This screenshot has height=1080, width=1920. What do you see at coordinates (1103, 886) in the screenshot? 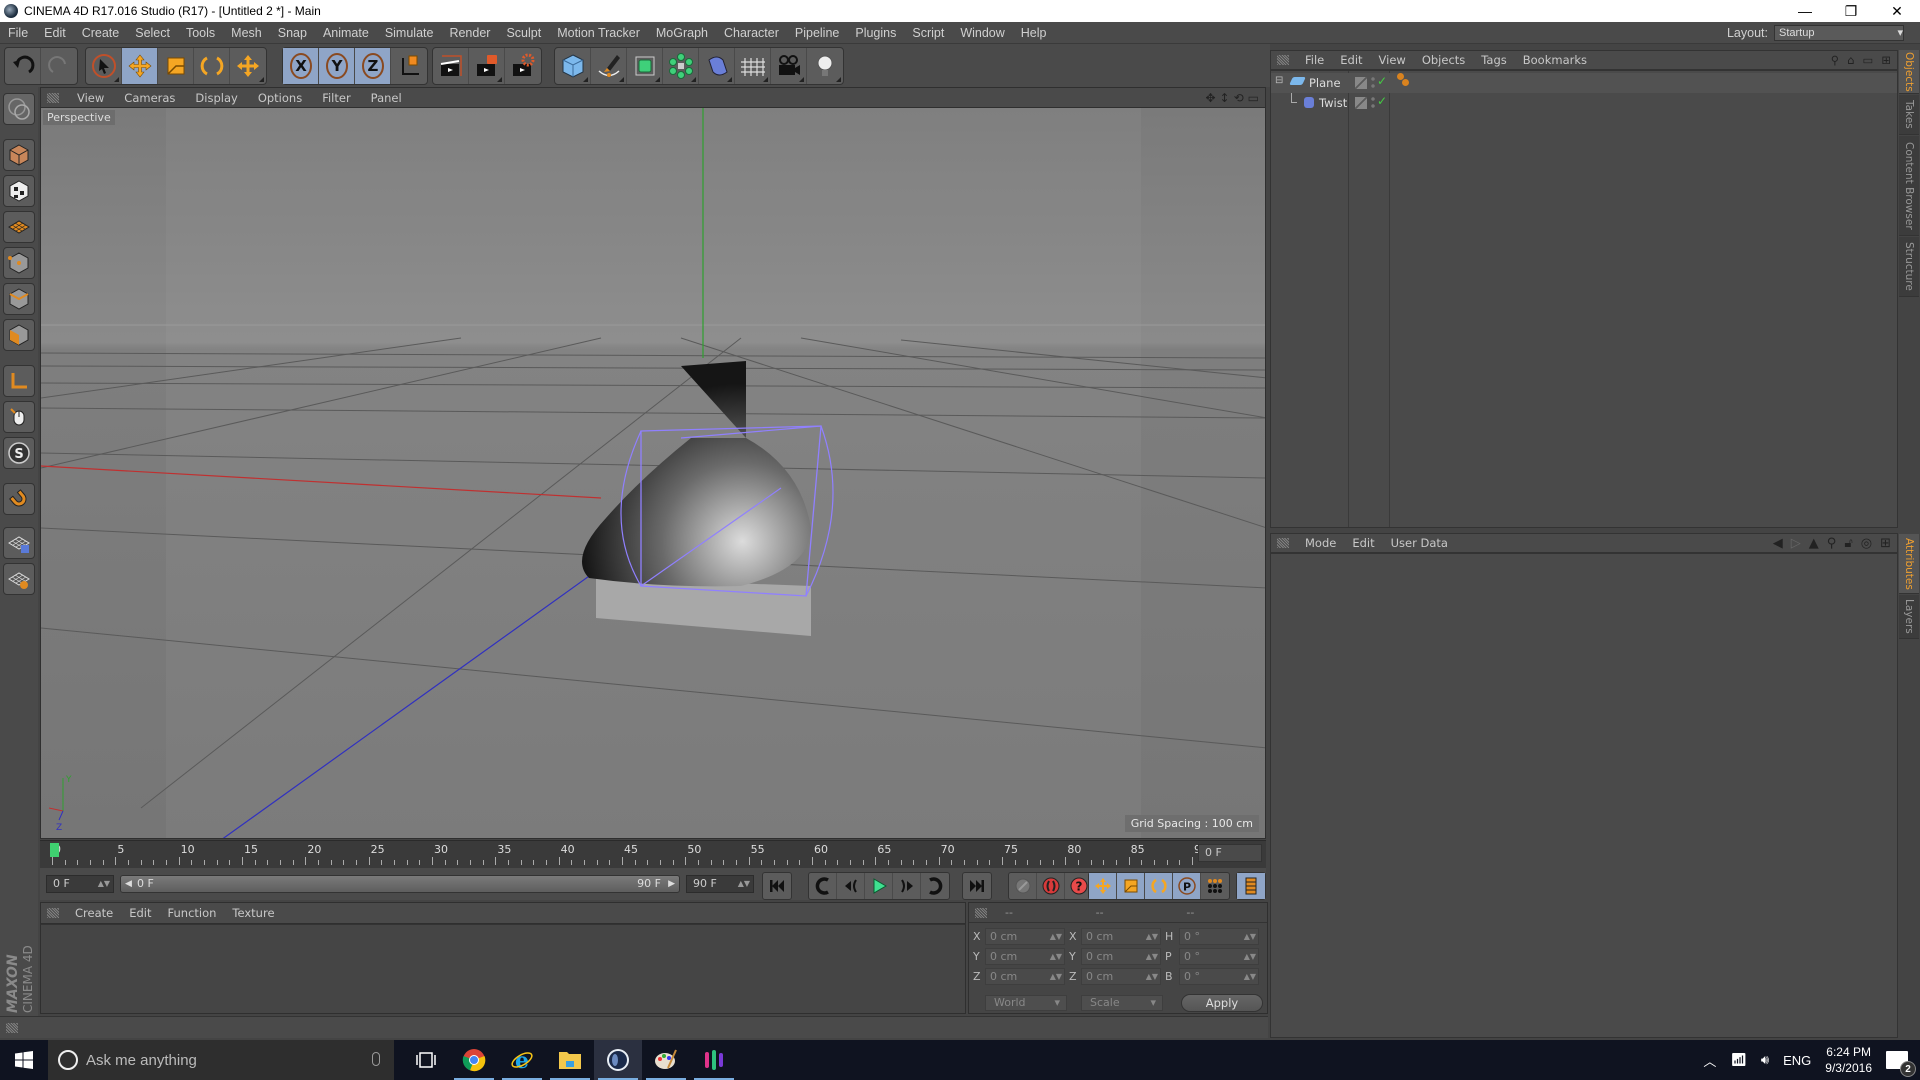
I see `record-position-button` at bounding box center [1103, 886].